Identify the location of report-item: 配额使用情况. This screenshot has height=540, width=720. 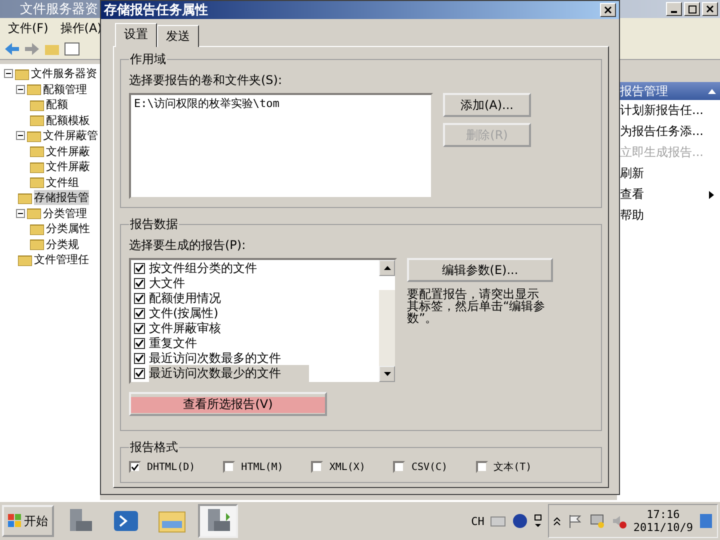
(185, 298).